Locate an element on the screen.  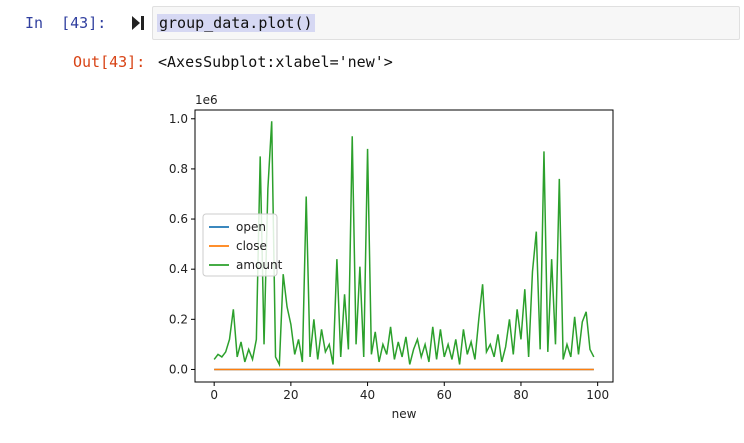
y-offset-label: 1e6 is located at coordinates (206, 100).